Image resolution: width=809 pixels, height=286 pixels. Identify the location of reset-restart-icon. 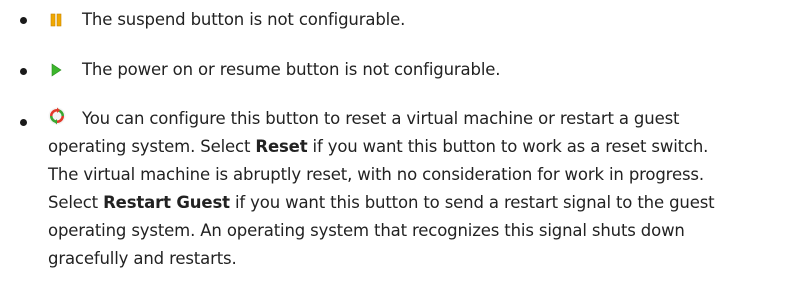
(57, 116).